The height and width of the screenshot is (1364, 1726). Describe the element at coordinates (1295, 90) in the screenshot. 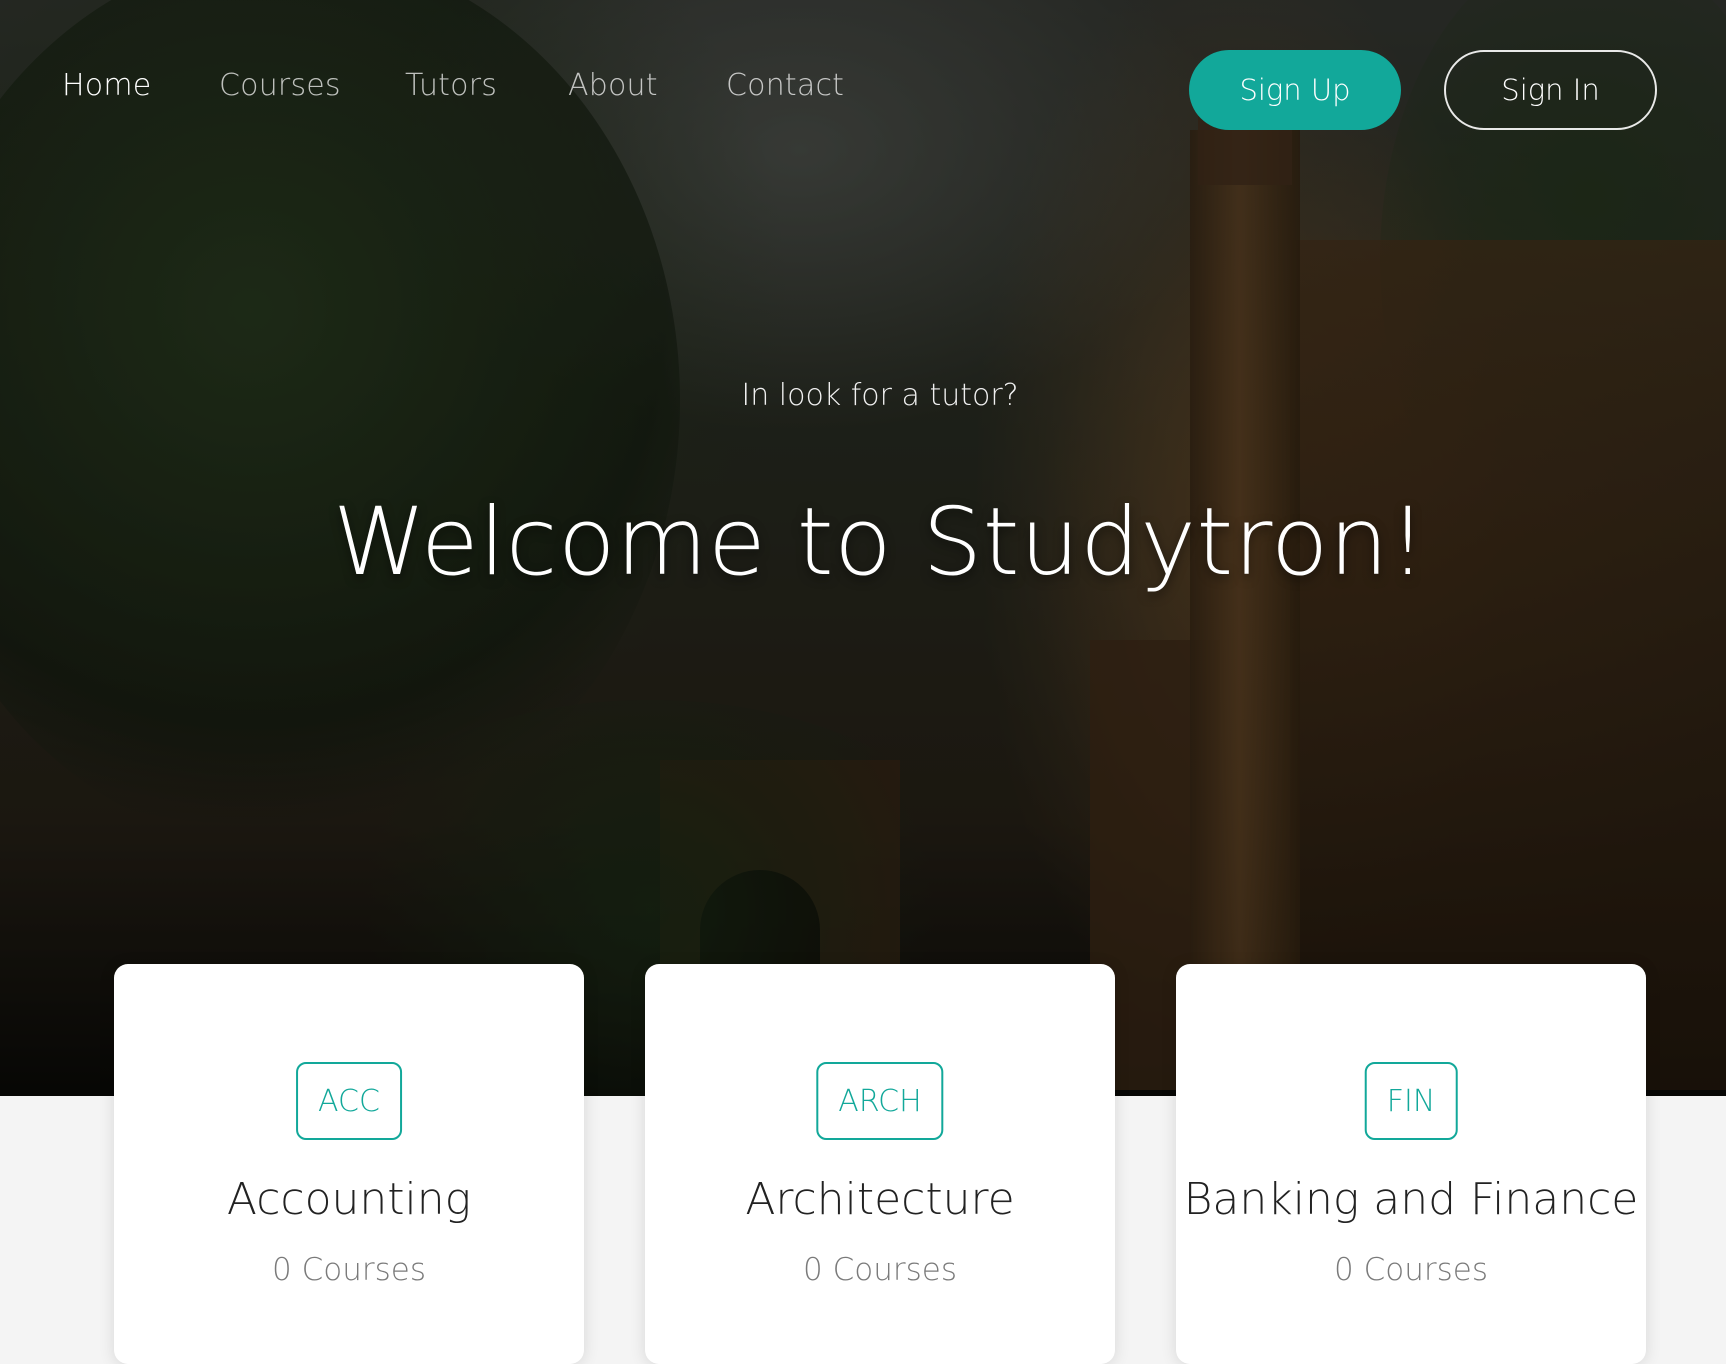

I see `sign-up-button: Sign Up` at that location.